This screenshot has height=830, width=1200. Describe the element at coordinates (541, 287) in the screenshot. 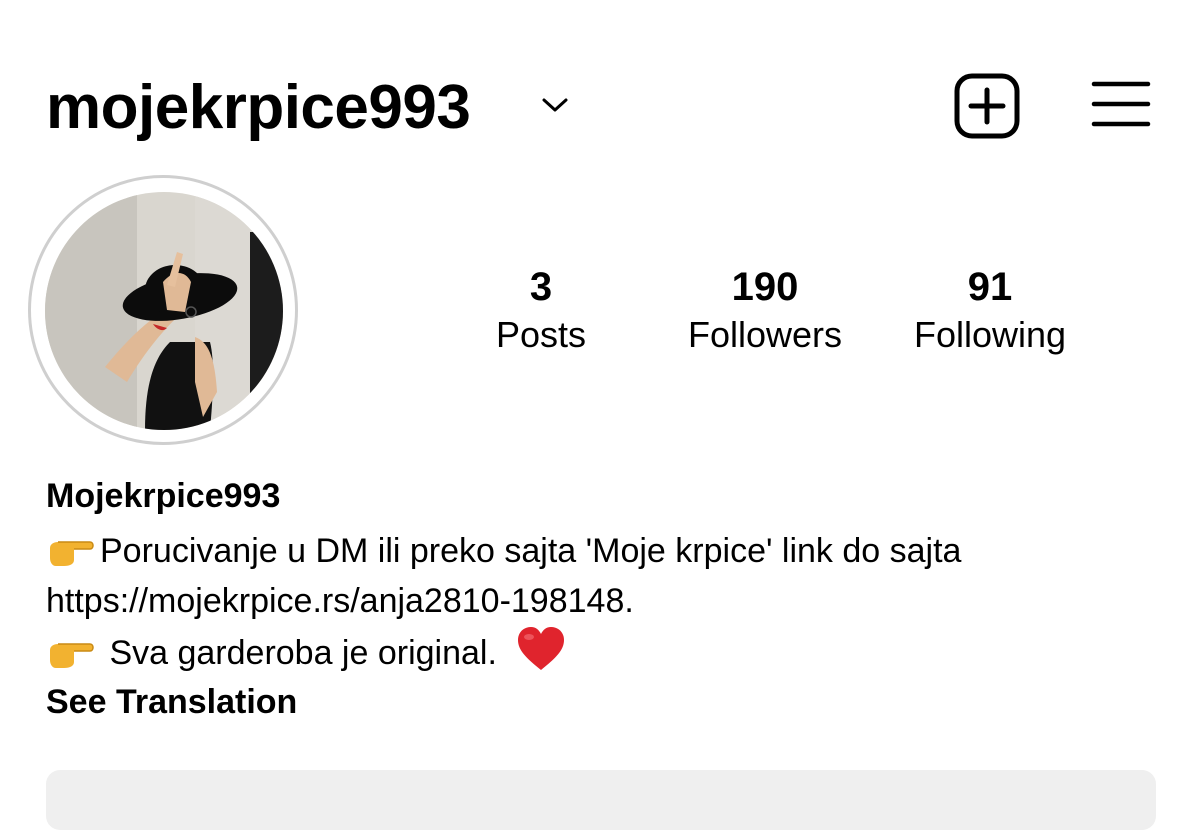

I see `posts-count: 3` at that location.